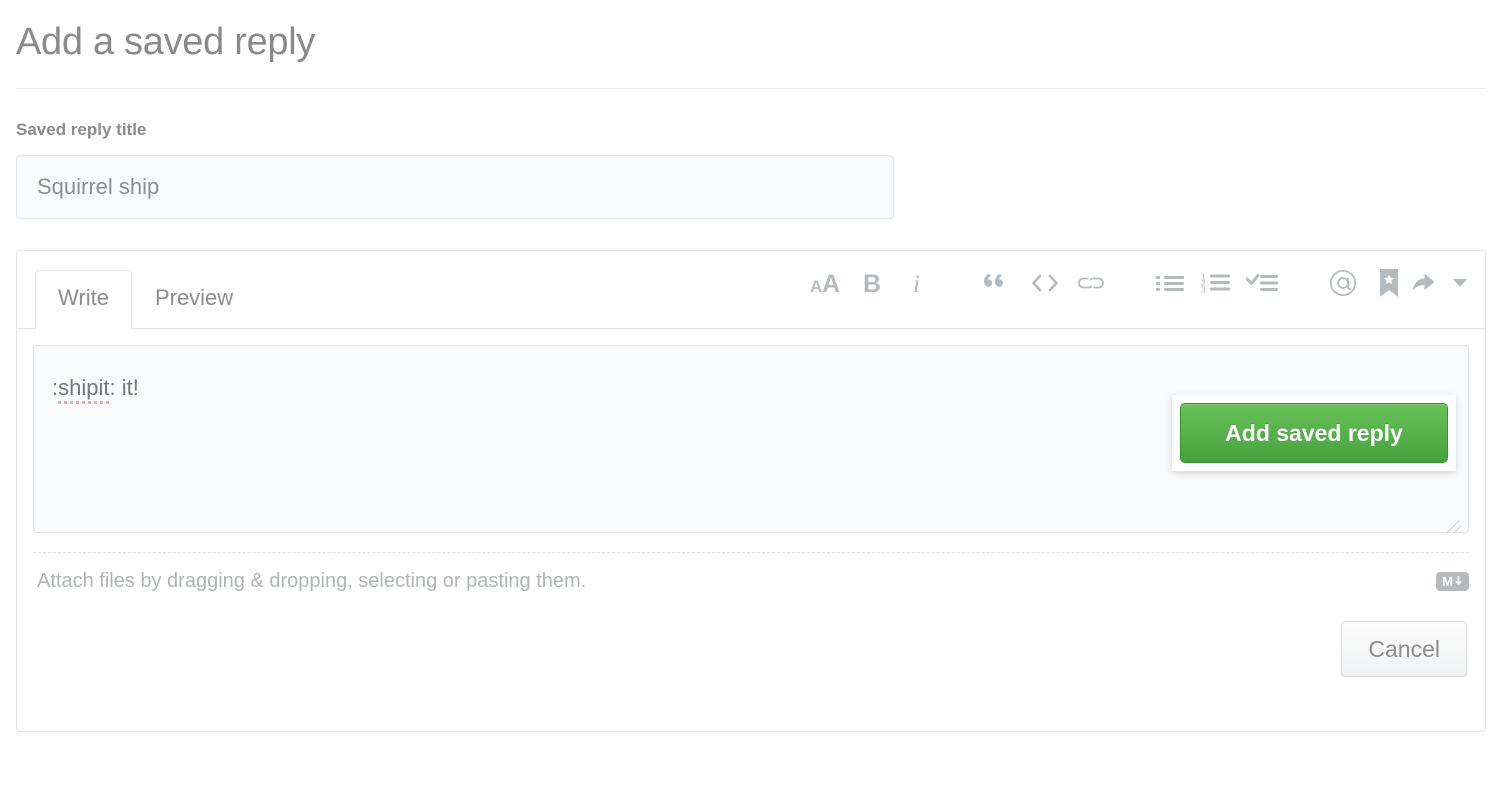  I want to click on cancel-button: Cancel, so click(1404, 649).